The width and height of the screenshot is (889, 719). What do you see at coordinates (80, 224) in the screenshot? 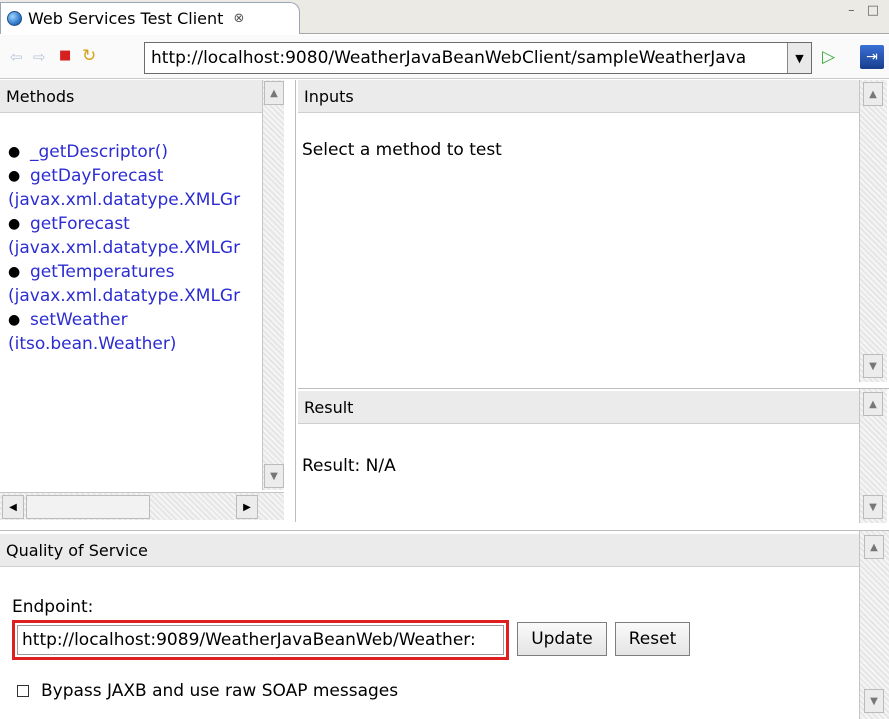
I see `method-name: getForecast` at bounding box center [80, 224].